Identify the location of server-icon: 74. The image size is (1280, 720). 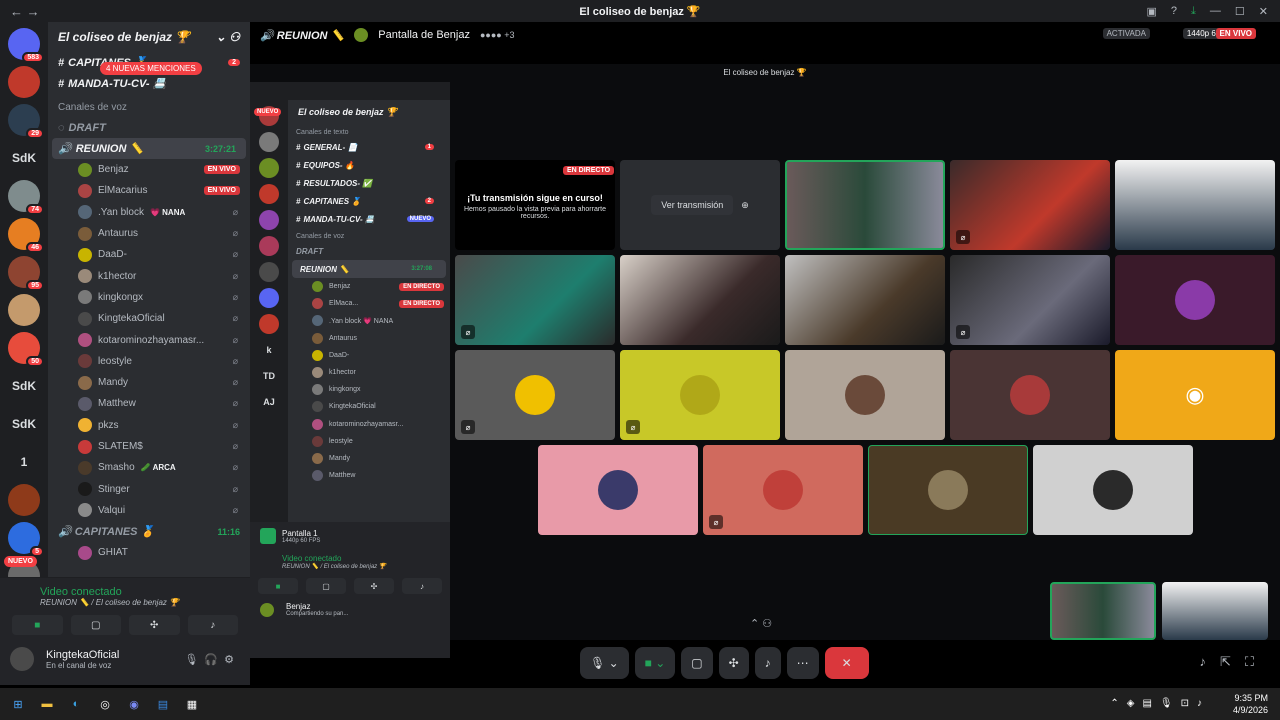
(26, 197).